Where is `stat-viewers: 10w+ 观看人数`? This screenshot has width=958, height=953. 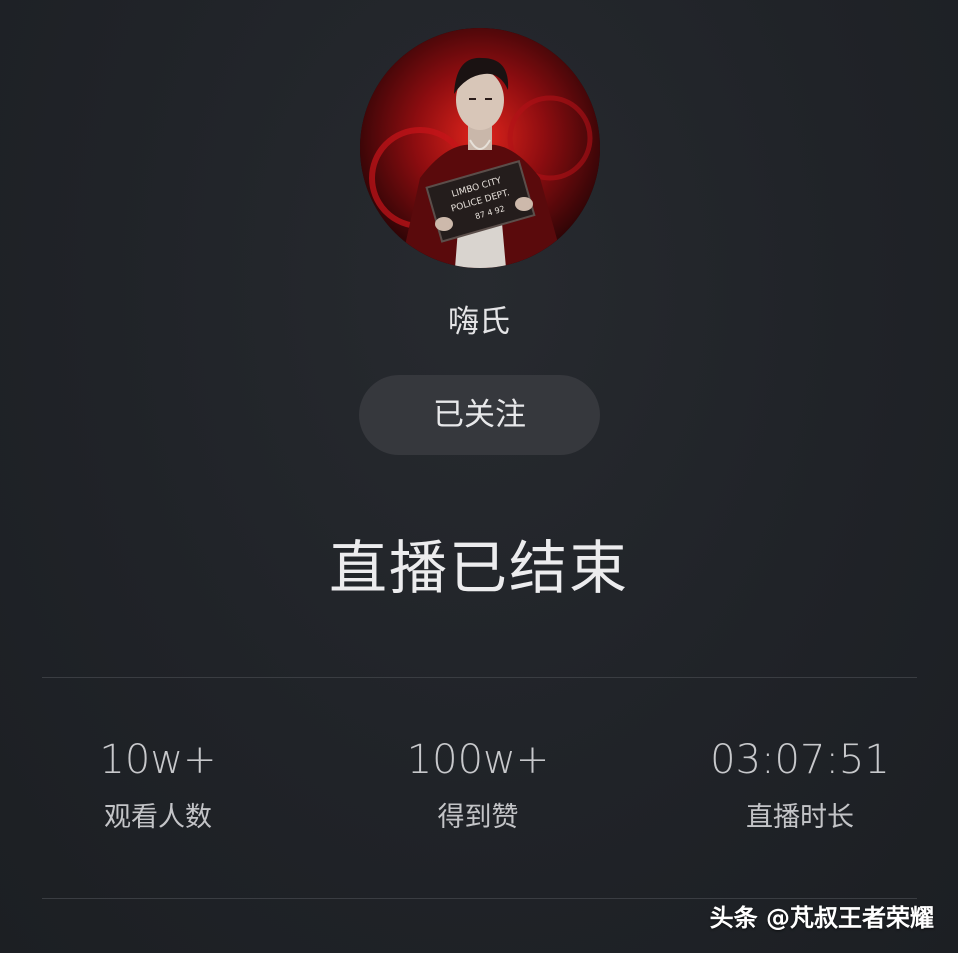
stat-viewers: 10w+ 观看人数 is located at coordinates (158, 784).